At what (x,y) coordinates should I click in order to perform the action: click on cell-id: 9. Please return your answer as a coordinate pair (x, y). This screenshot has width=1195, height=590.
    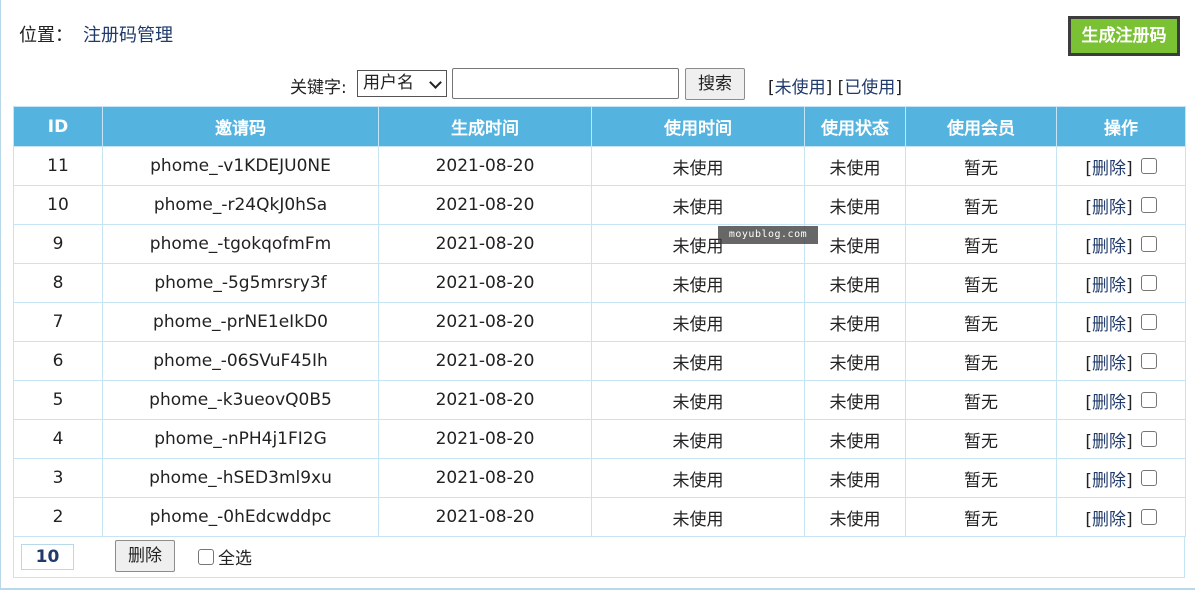
    Looking at the image, I should click on (58, 244).